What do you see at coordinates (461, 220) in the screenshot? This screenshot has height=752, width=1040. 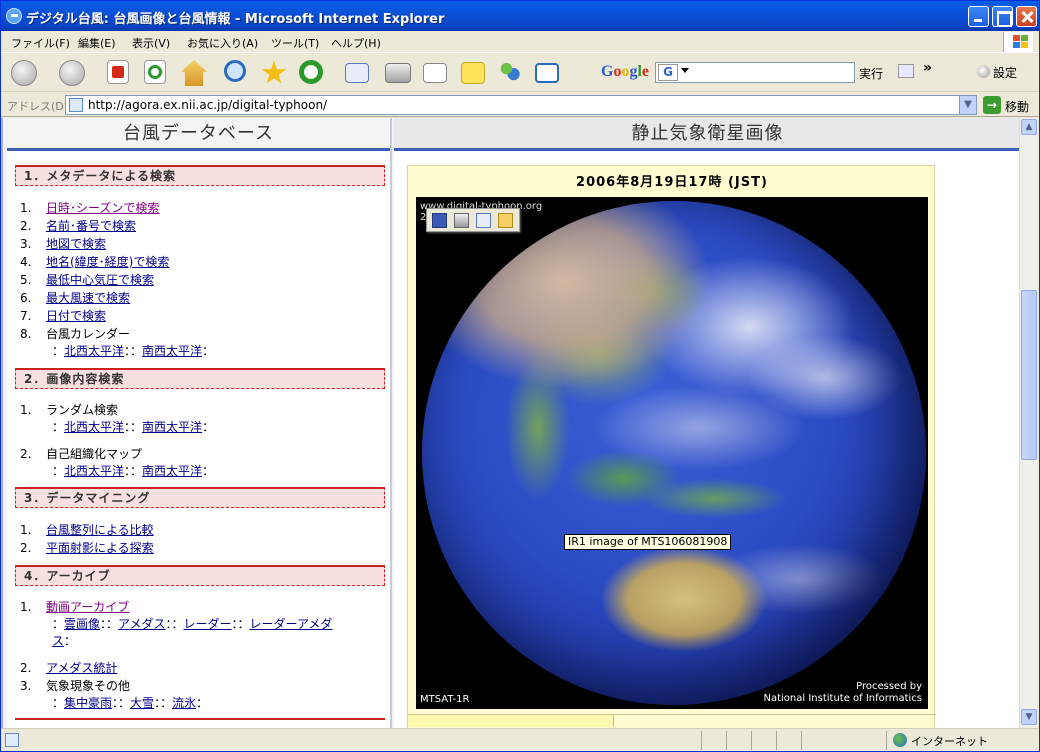 I see `print-image-icon` at bounding box center [461, 220].